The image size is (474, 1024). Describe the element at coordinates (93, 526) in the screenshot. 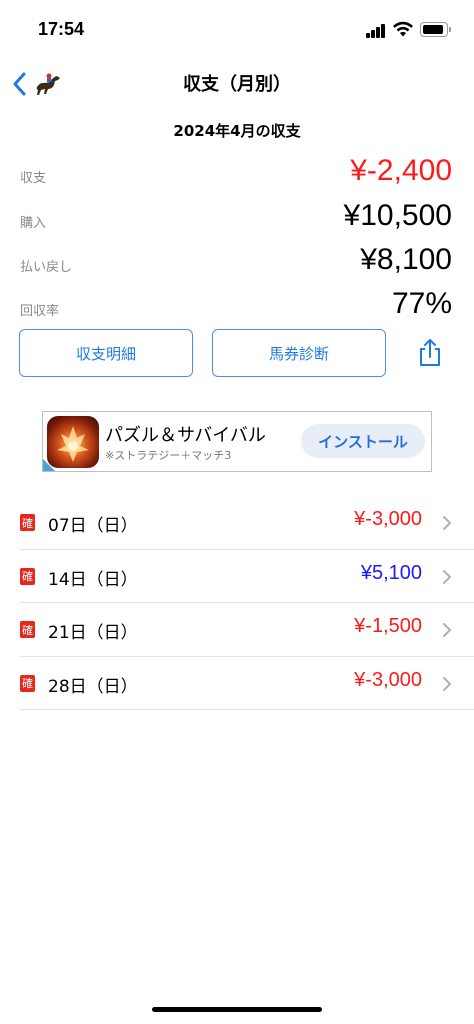

I see `day-label: 07日（日）` at that location.